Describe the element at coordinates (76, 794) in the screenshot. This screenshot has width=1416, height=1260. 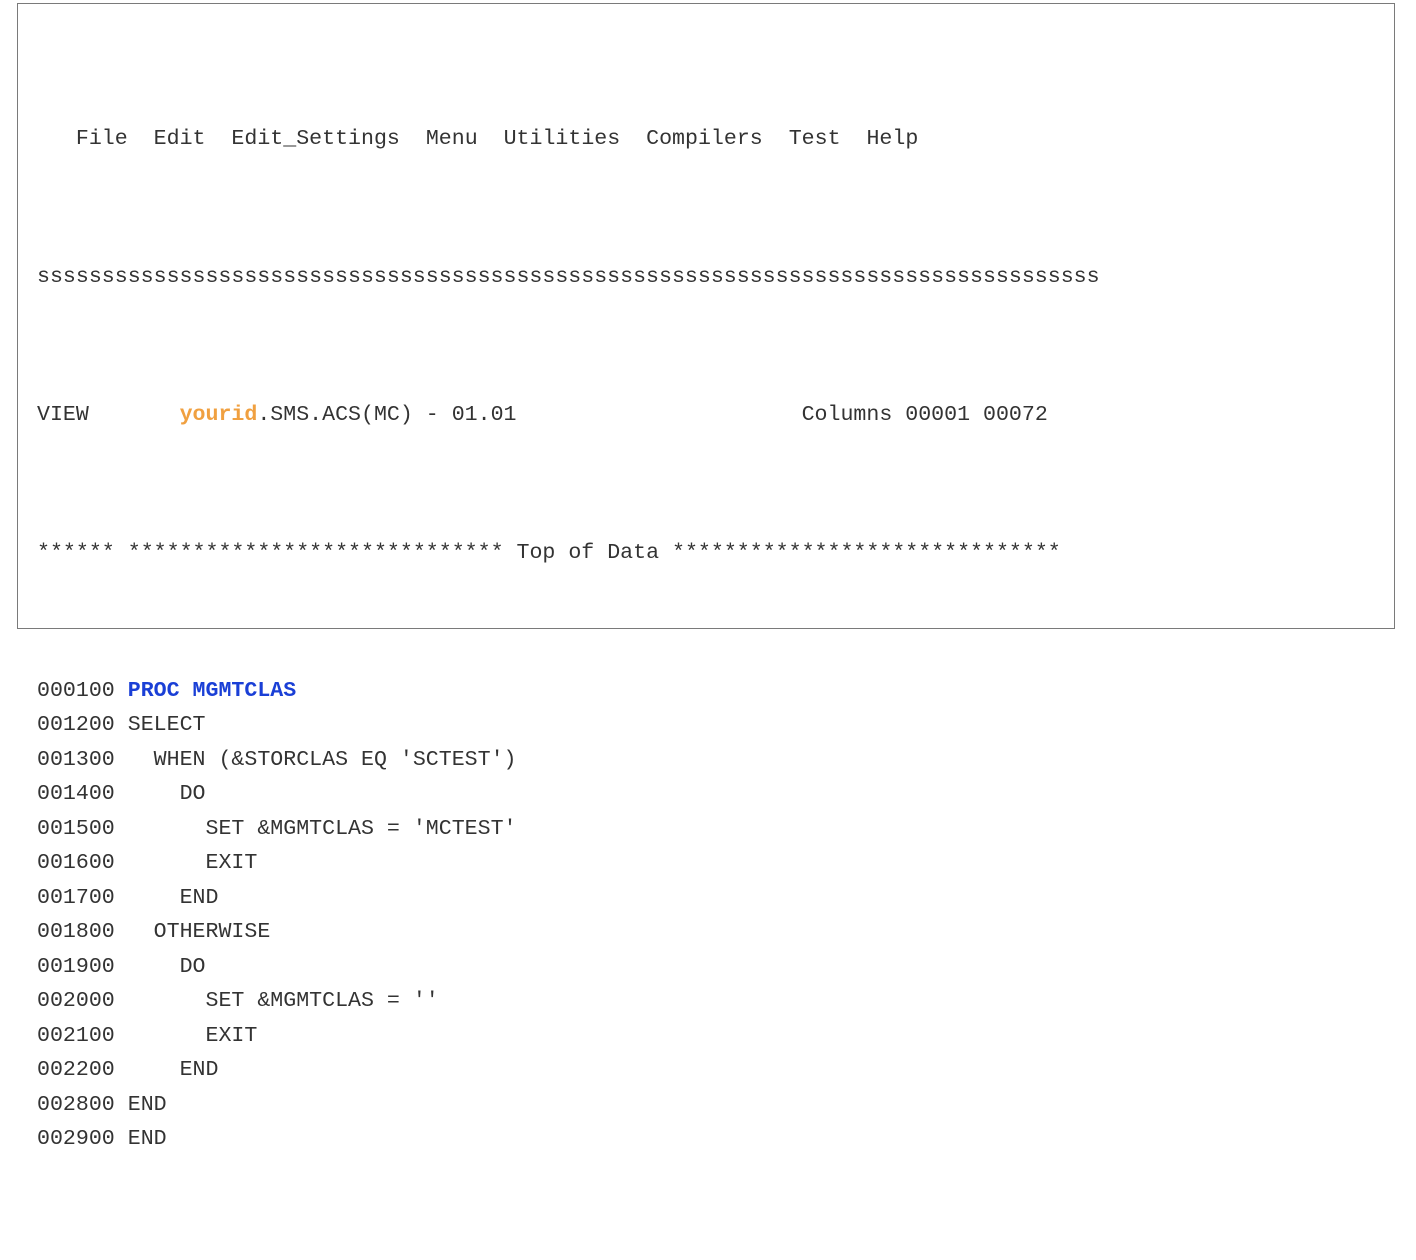
I see `line-number: 001400` at that location.